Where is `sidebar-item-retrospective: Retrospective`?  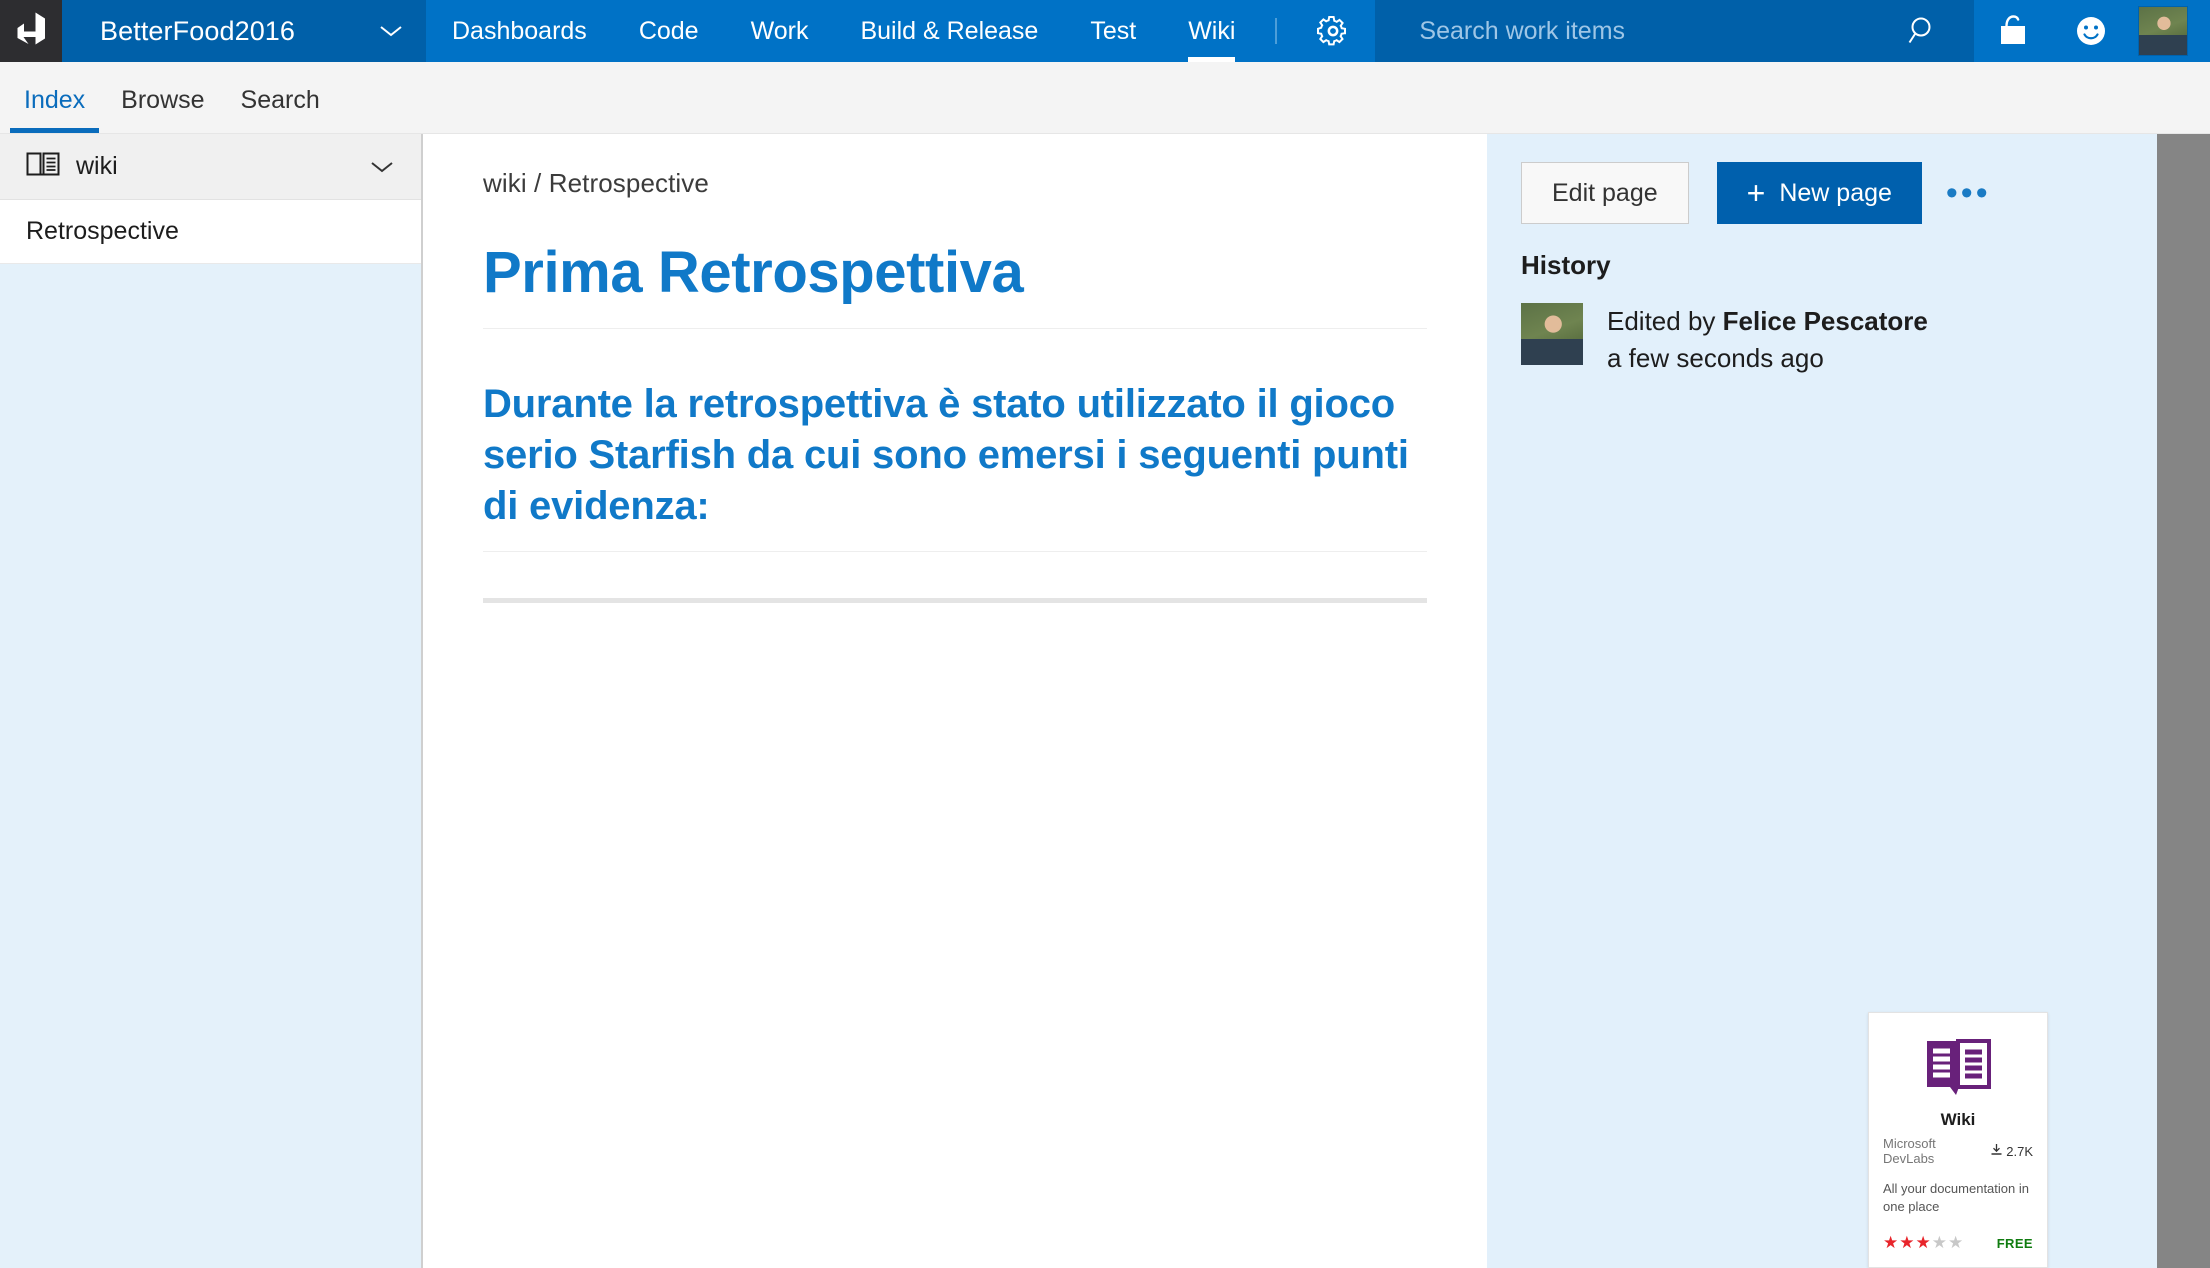 sidebar-item-retrospective: Retrospective is located at coordinates (210, 232).